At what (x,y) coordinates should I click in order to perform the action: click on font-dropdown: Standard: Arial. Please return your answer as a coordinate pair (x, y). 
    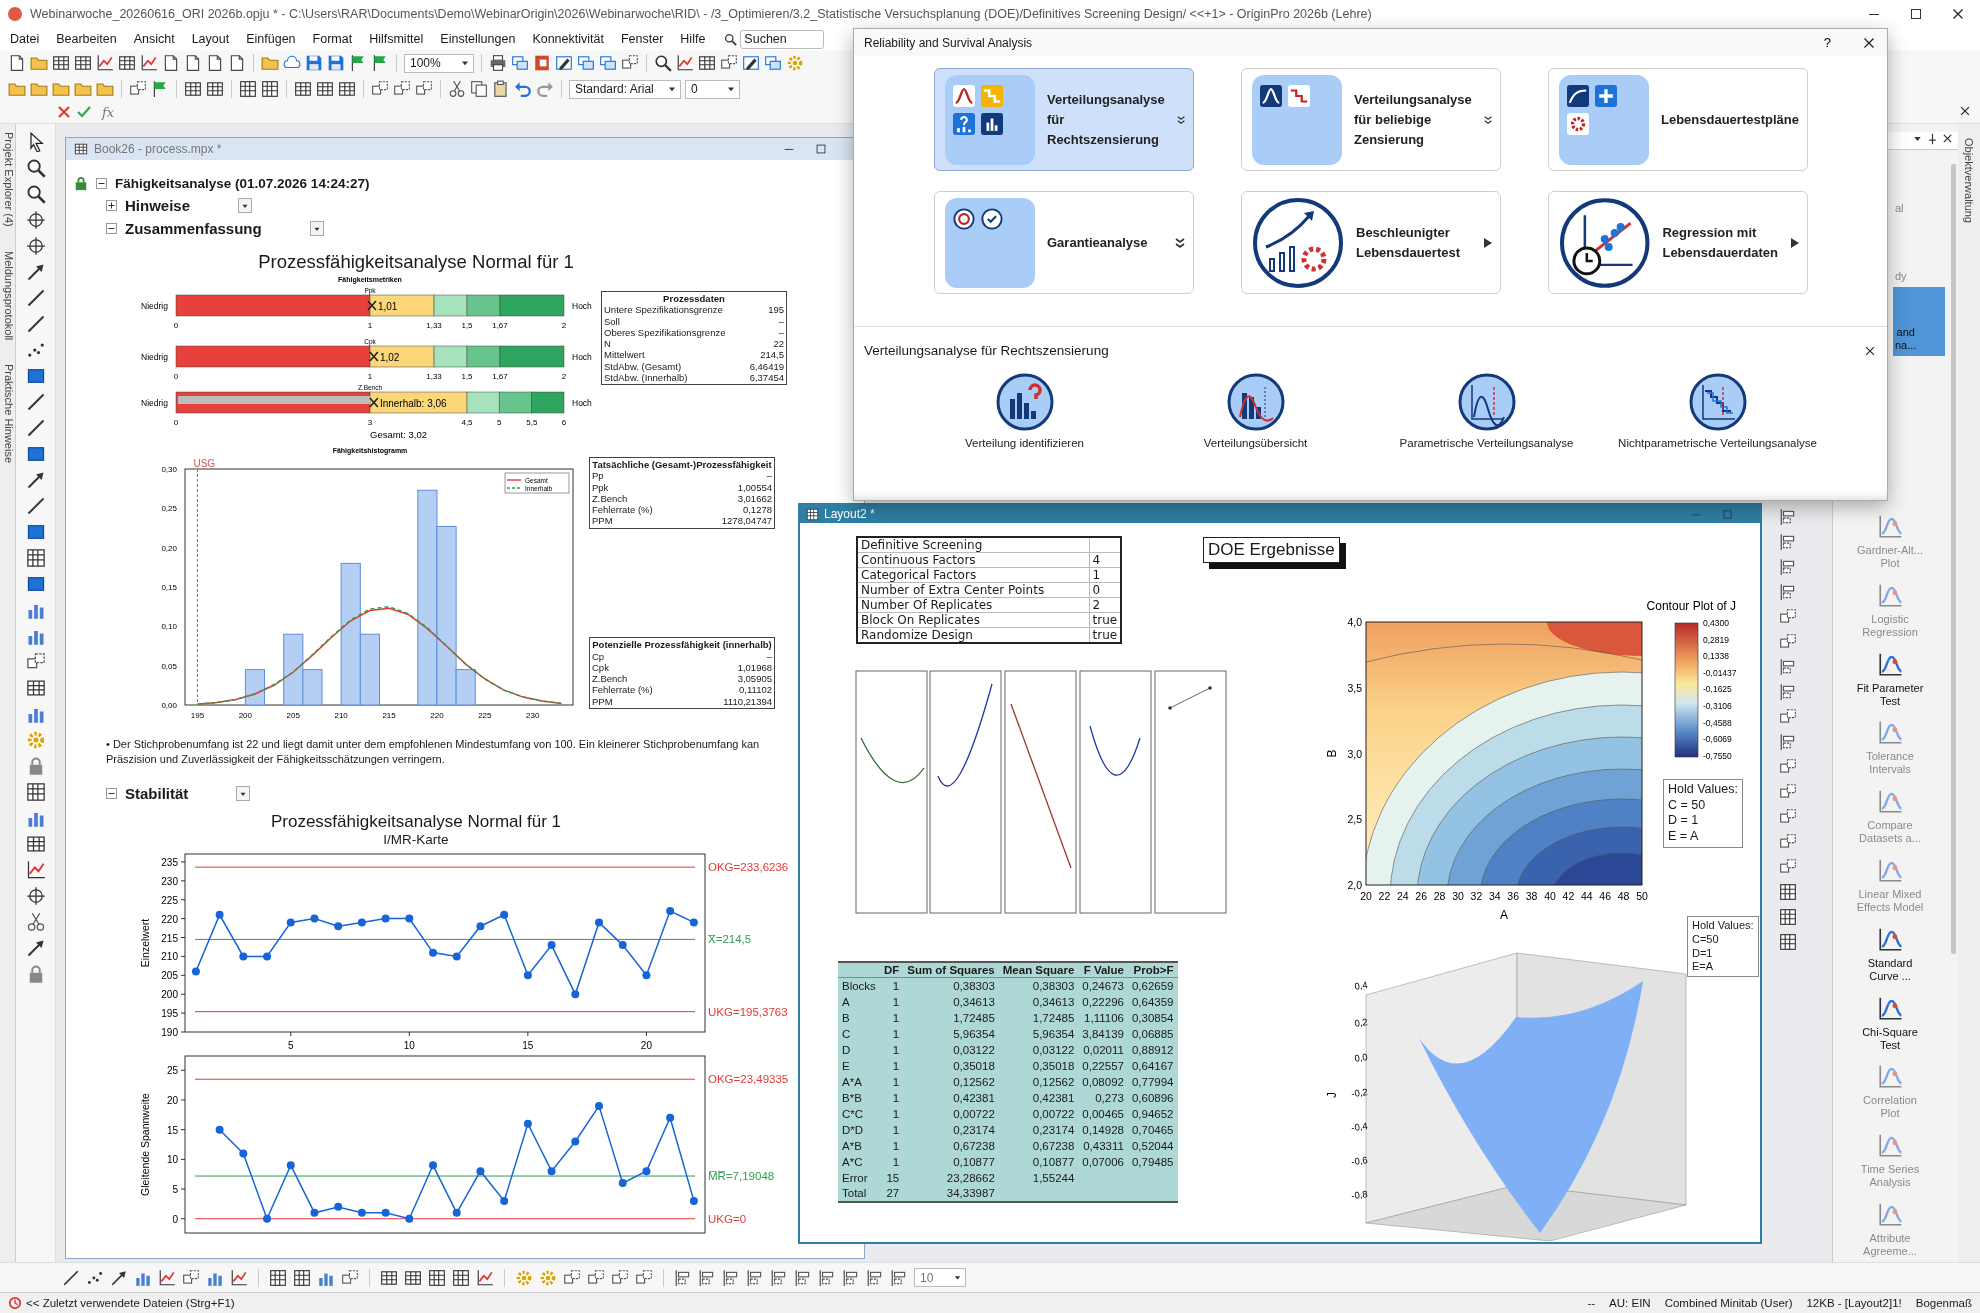
    Looking at the image, I should click on (625, 89).